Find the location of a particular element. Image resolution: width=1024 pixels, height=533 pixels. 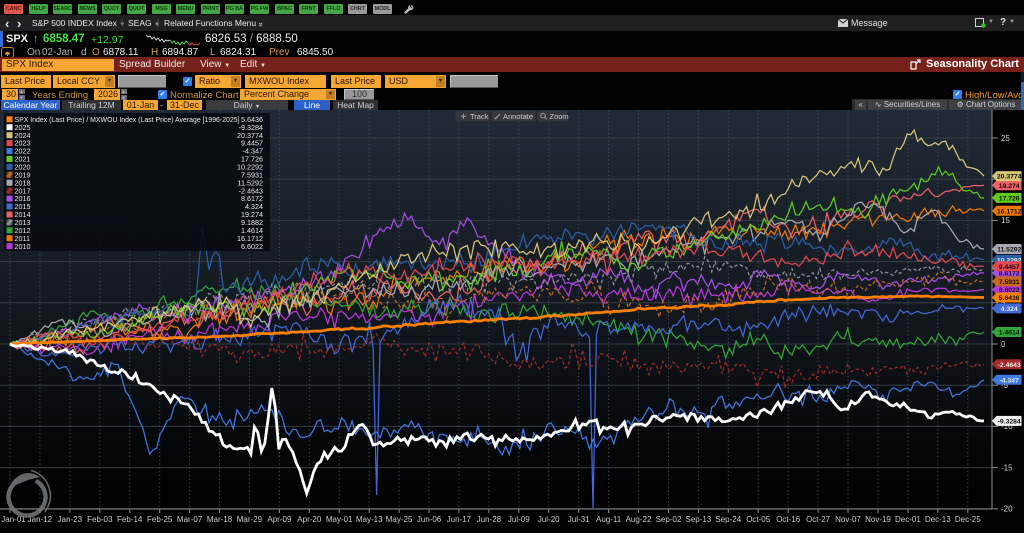

svg-text: 6.6022 is located at coordinates (252, 246).